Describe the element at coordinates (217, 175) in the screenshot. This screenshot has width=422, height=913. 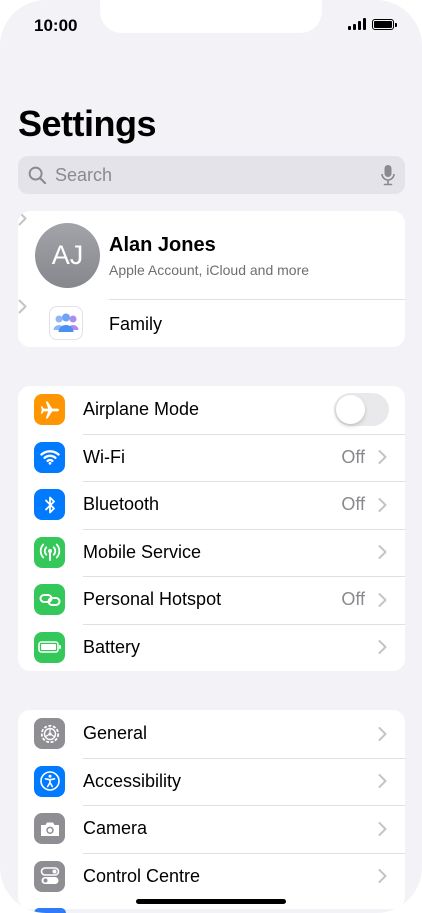
I see `search-input` at that location.